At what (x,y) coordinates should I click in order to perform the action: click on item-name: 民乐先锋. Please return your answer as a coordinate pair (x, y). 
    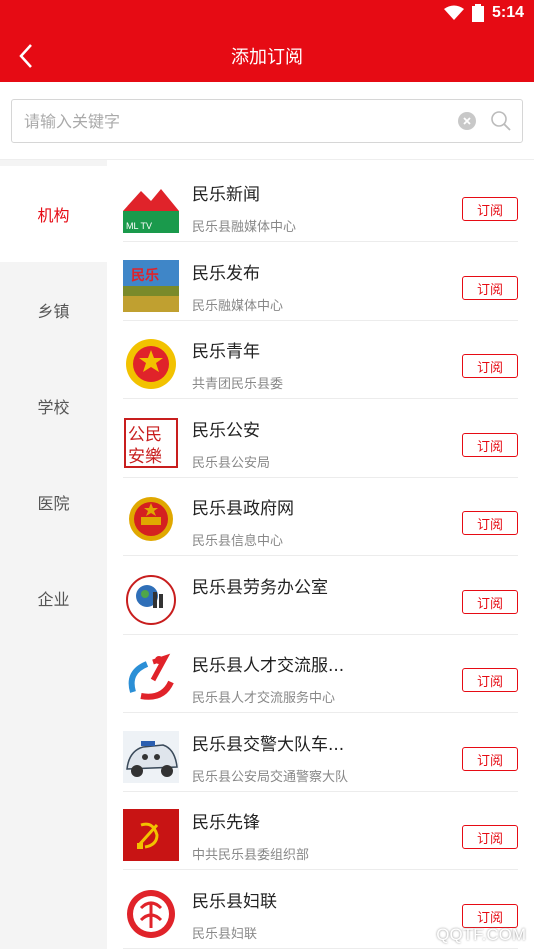
    Looking at the image, I should click on (226, 823).